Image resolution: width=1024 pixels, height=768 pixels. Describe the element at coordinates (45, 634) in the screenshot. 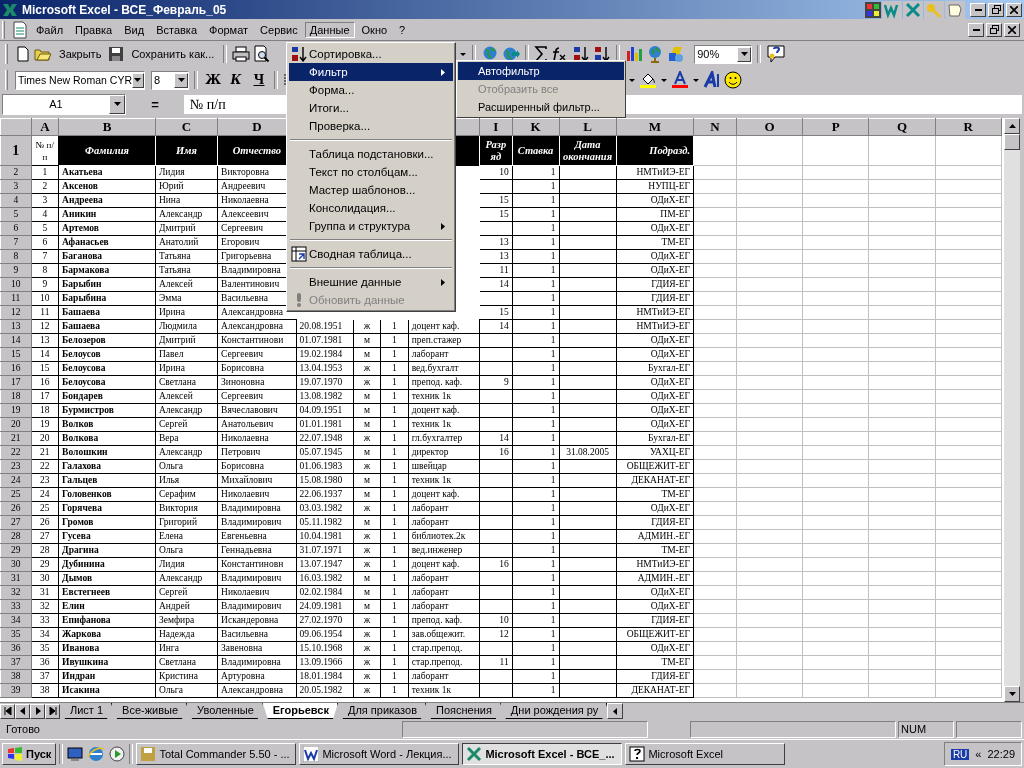

I see `table-cell: 34` at that location.